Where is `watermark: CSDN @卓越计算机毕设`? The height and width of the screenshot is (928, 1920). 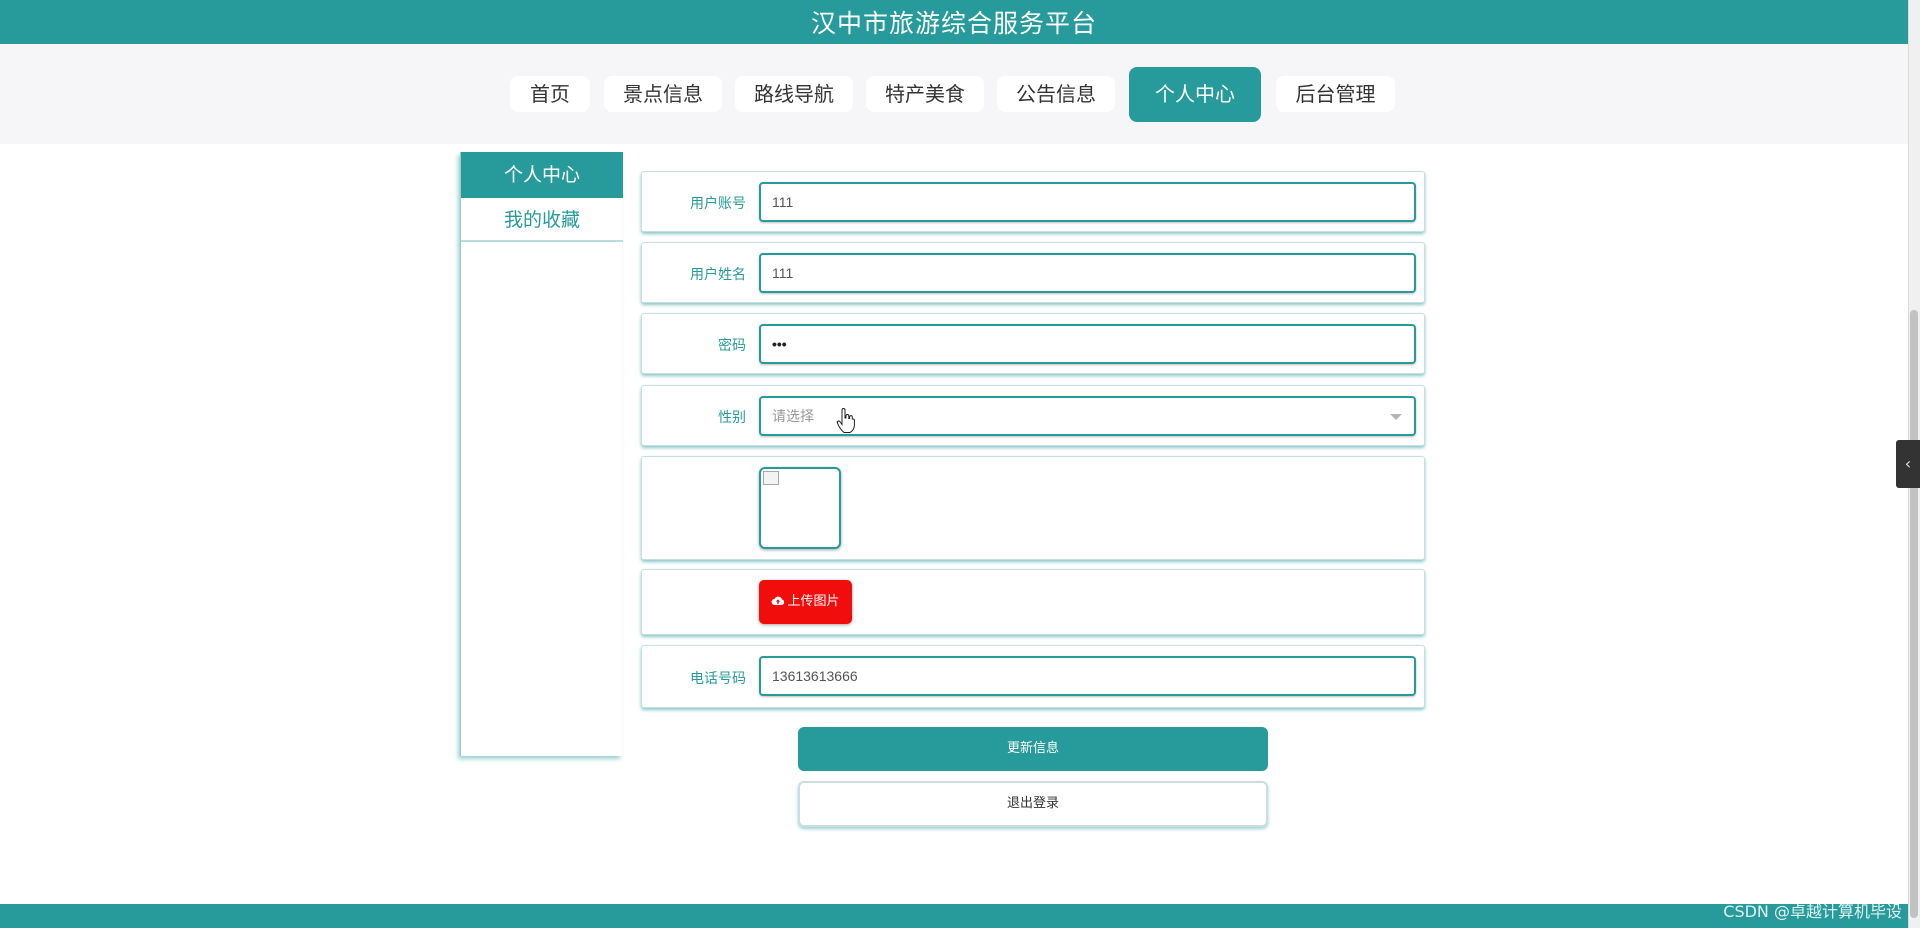
watermark: CSDN @卓越计算机毕设 is located at coordinates (1812, 911).